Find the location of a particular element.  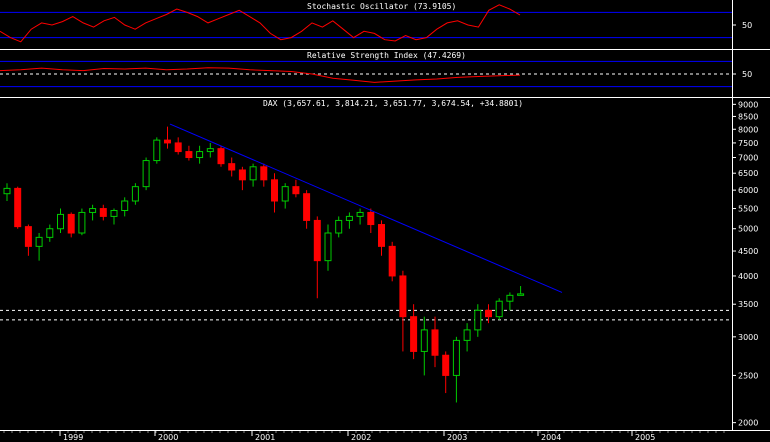

y-tick-label: 9000 is located at coordinates (748, 104).